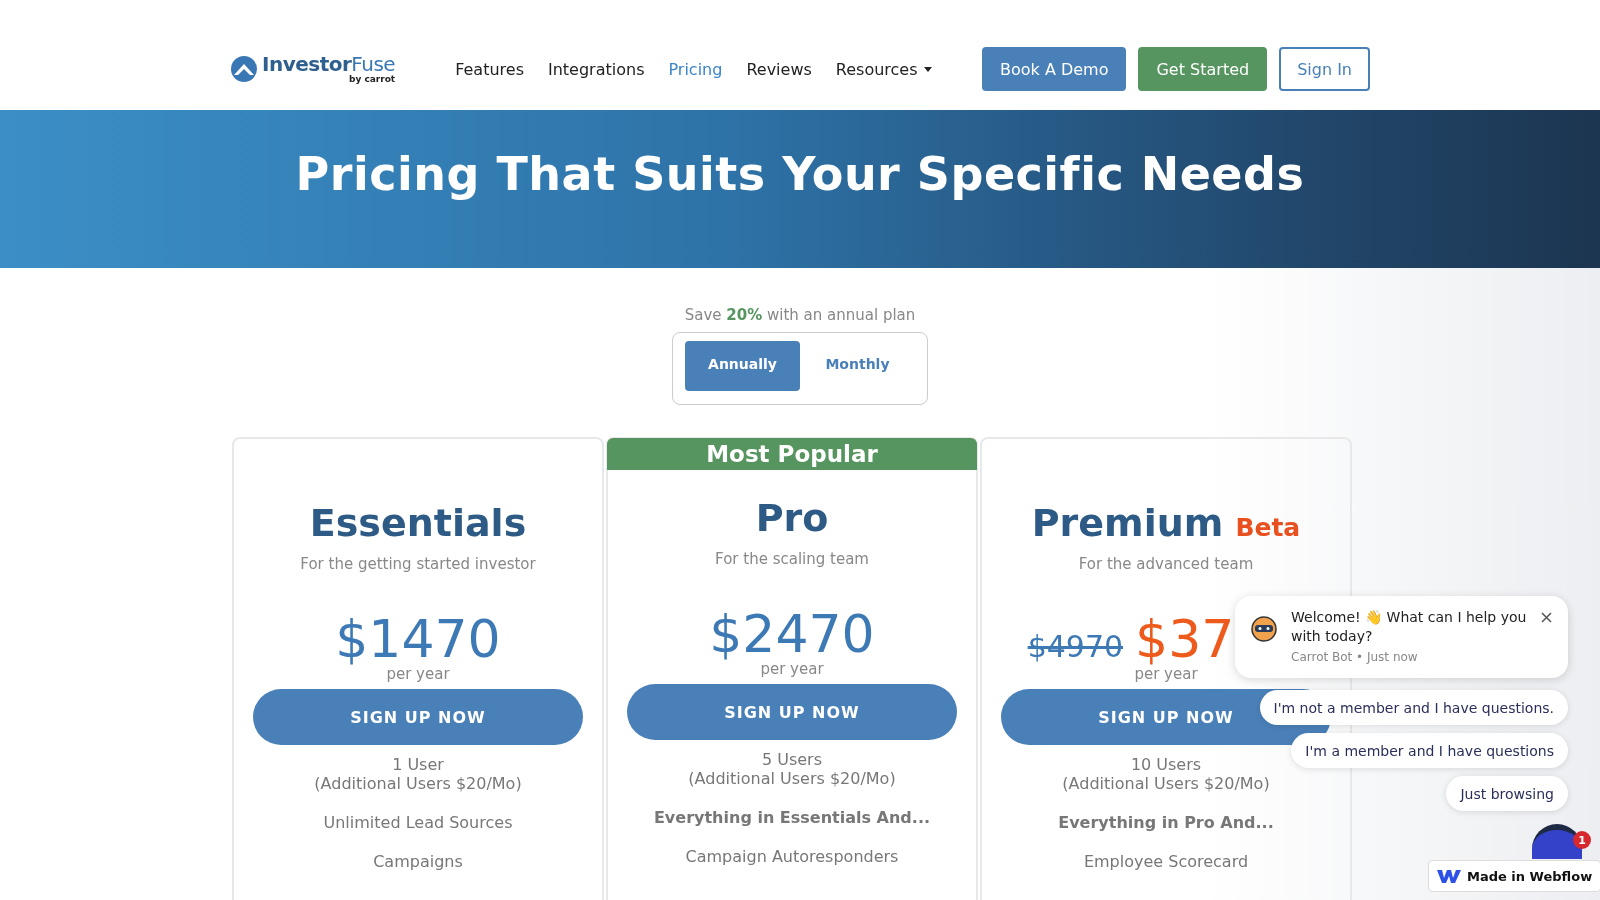 This screenshot has height=900, width=1600. What do you see at coordinates (800, 174) in the screenshot?
I see `hero-title: Pricing That Suits Your Specific Needs` at bounding box center [800, 174].